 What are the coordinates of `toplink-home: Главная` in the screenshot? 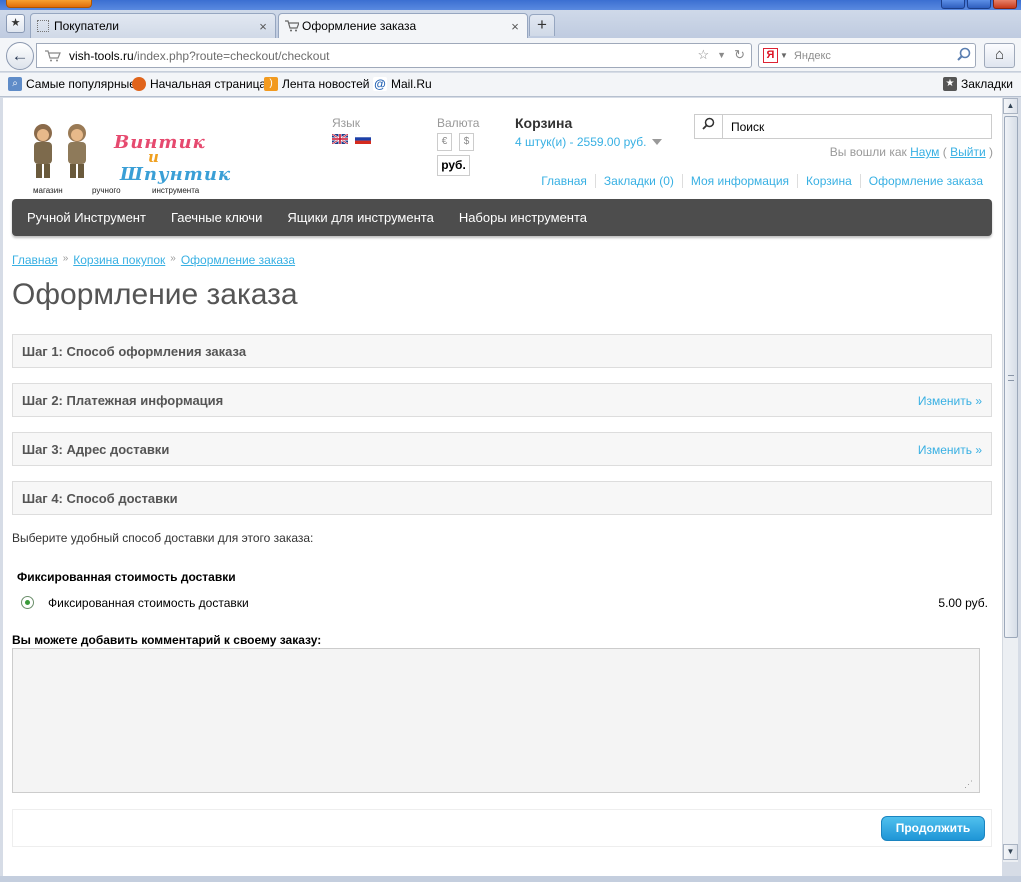 It's located at (564, 181).